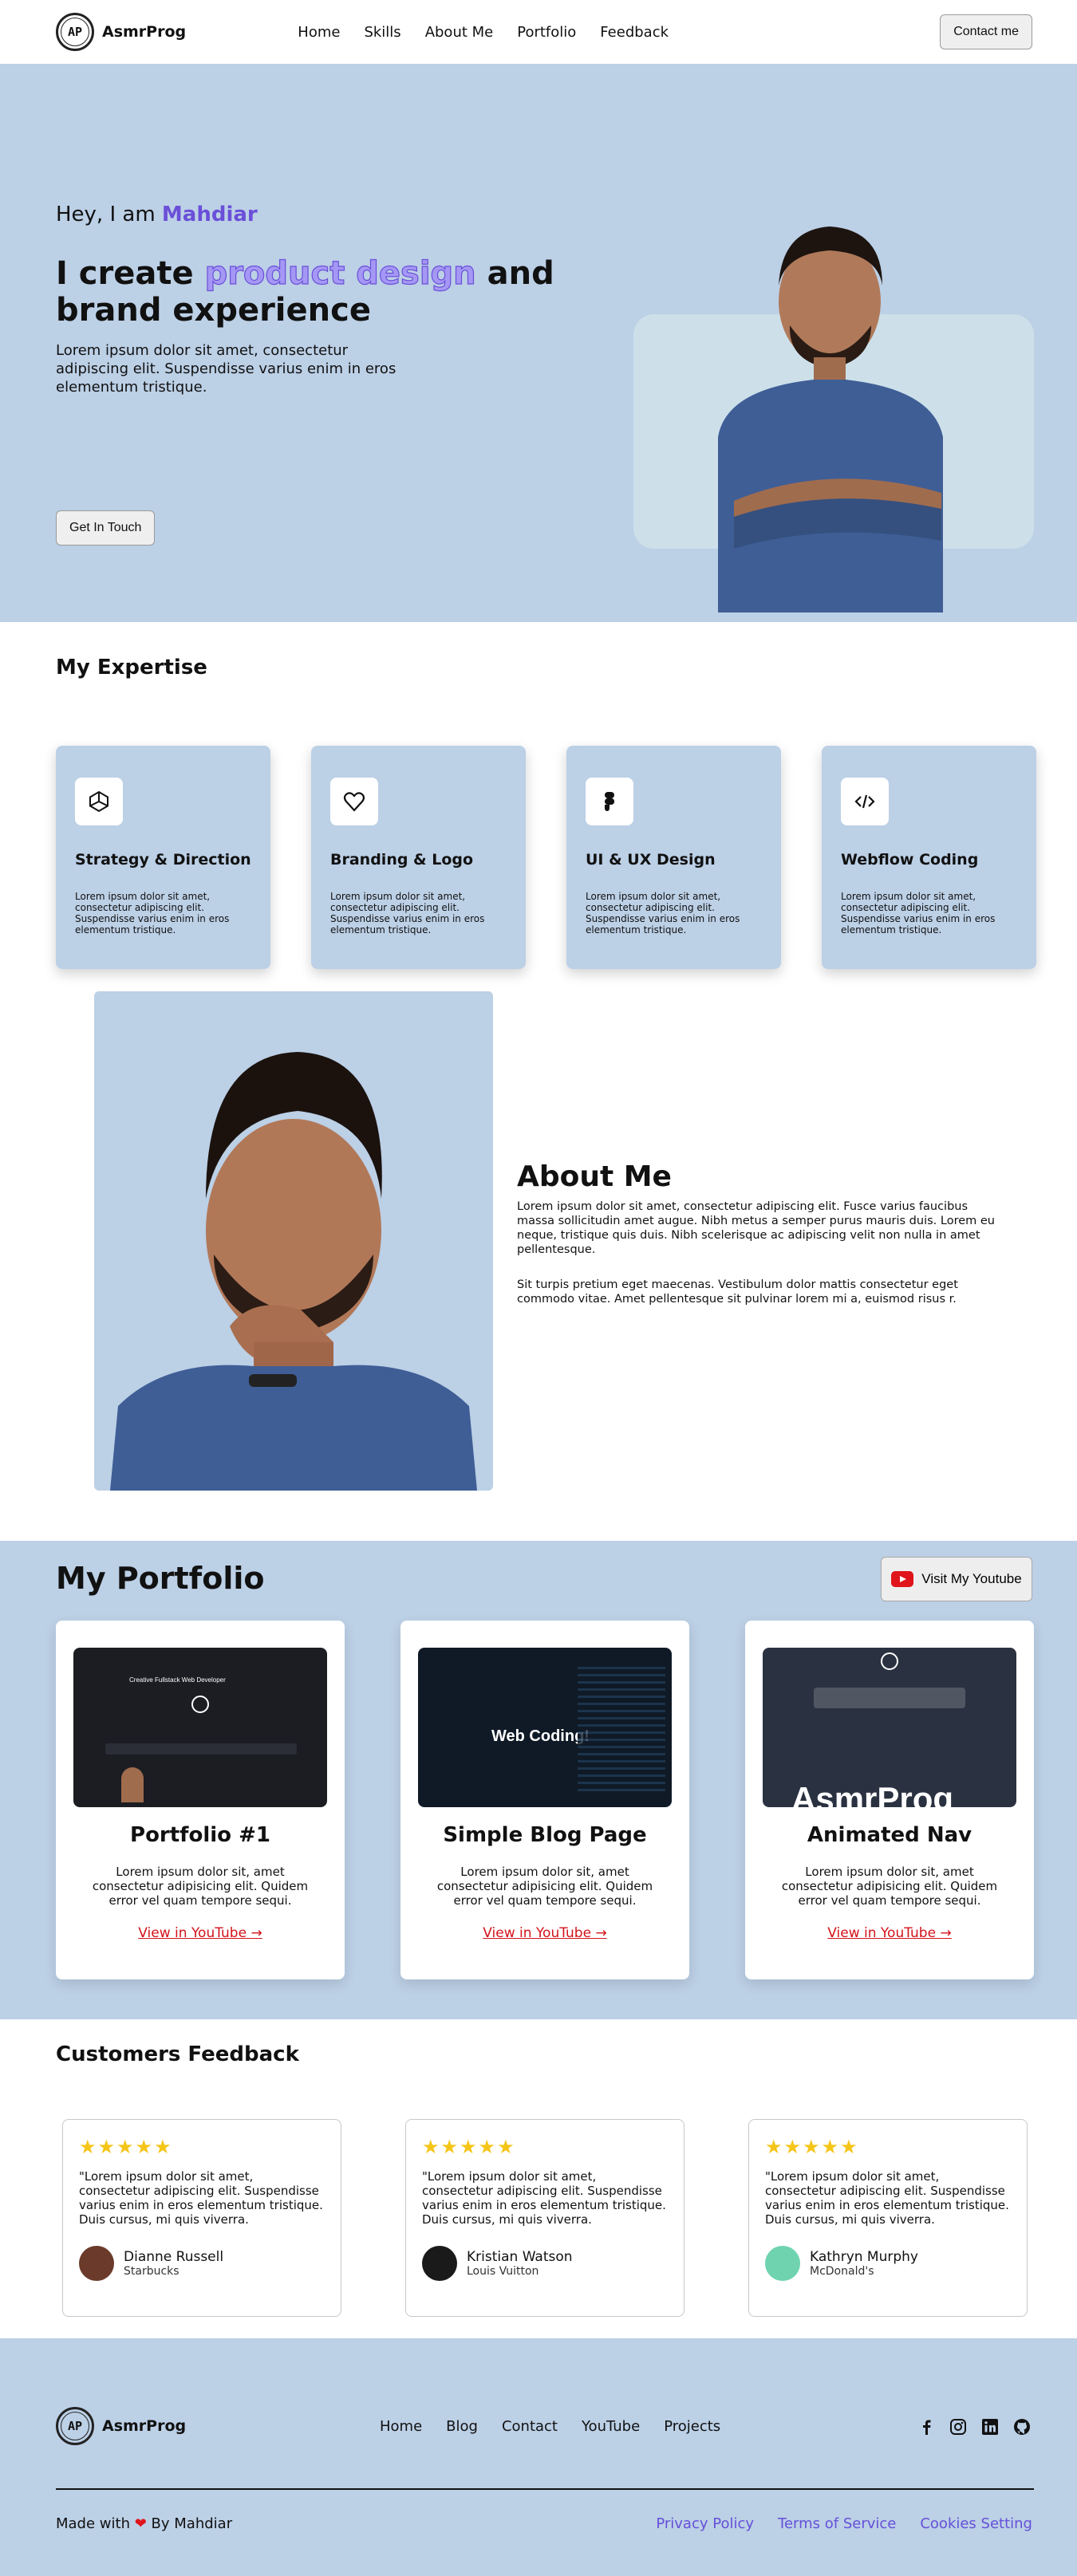  What do you see at coordinates (830, 419) in the screenshot?
I see `hero-portrait` at bounding box center [830, 419].